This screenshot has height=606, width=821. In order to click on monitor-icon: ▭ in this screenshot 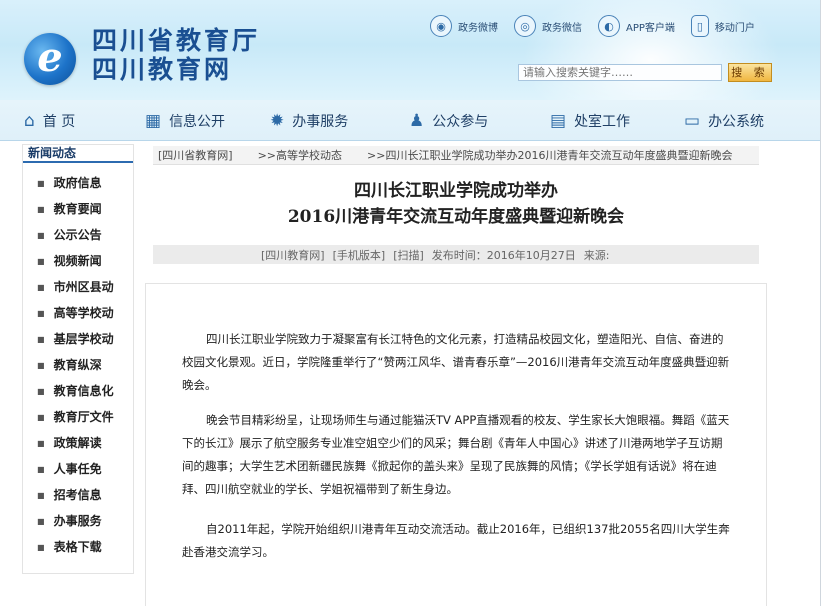, I will do `click(692, 121)`.